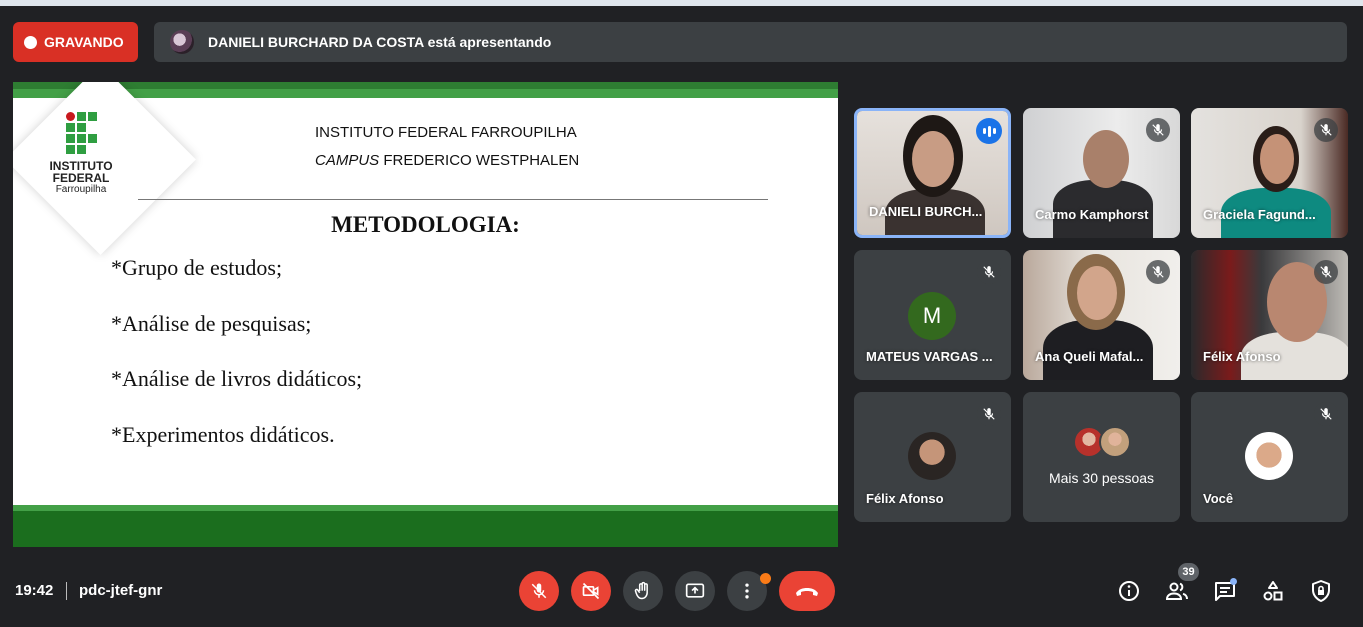  I want to click on mic-toggle-button, so click(539, 591).